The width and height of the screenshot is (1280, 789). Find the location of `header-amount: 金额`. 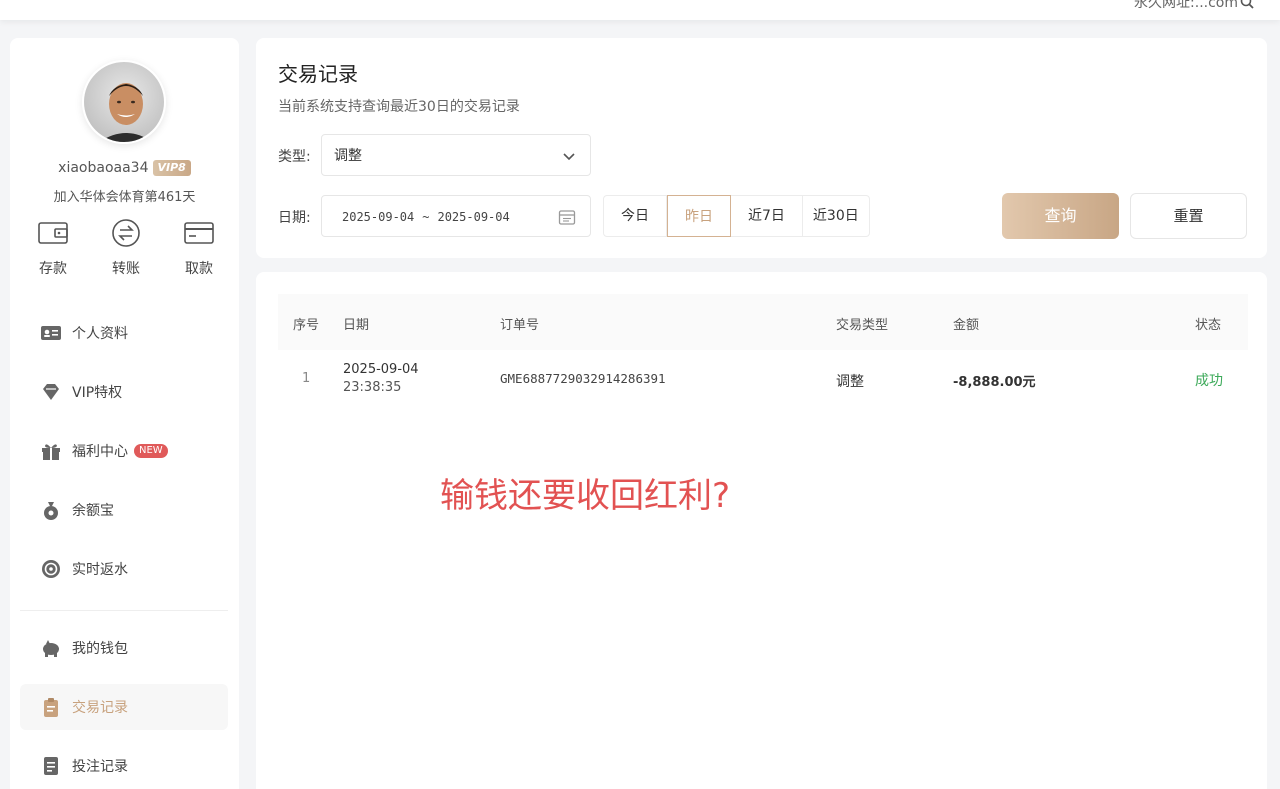

header-amount: 金额 is located at coordinates (966, 325).